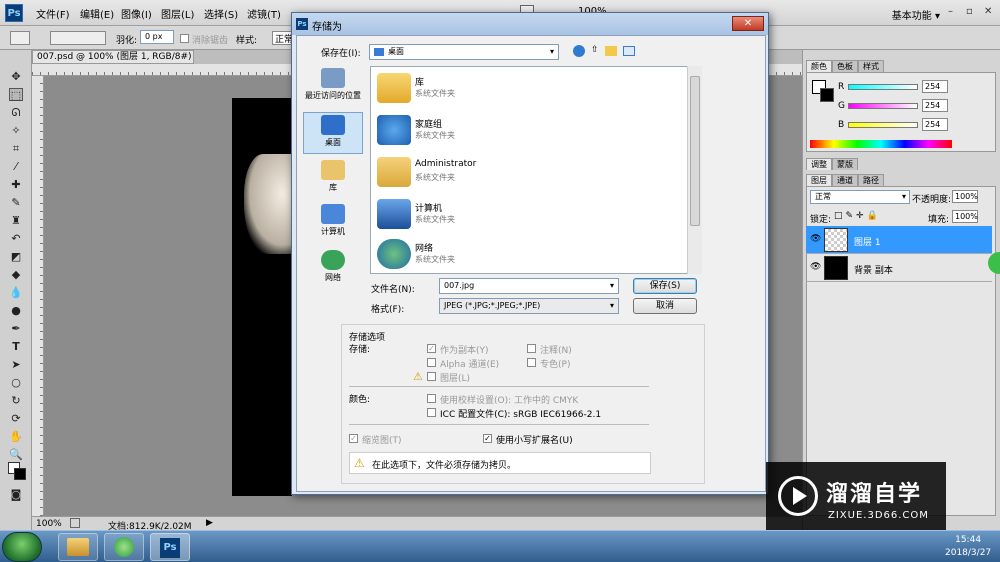  I want to click on cancel-button: 取消, so click(665, 306).